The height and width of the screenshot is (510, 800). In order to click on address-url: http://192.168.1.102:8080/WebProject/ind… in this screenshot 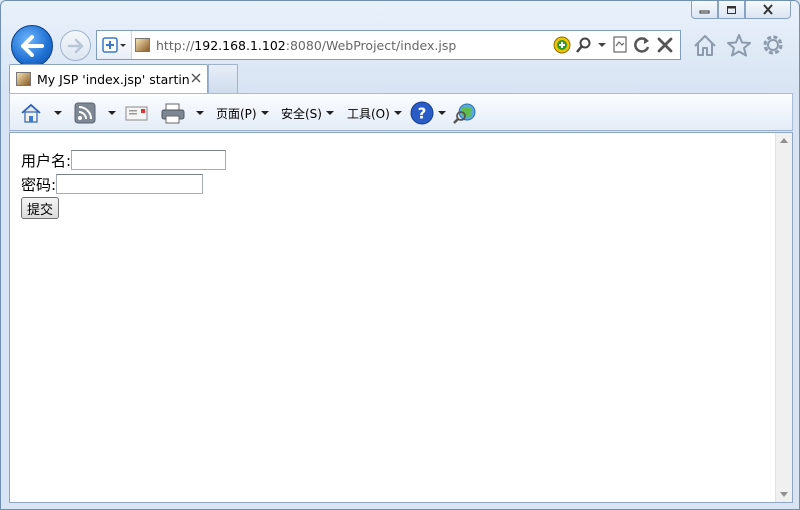, I will do `click(306, 45)`.